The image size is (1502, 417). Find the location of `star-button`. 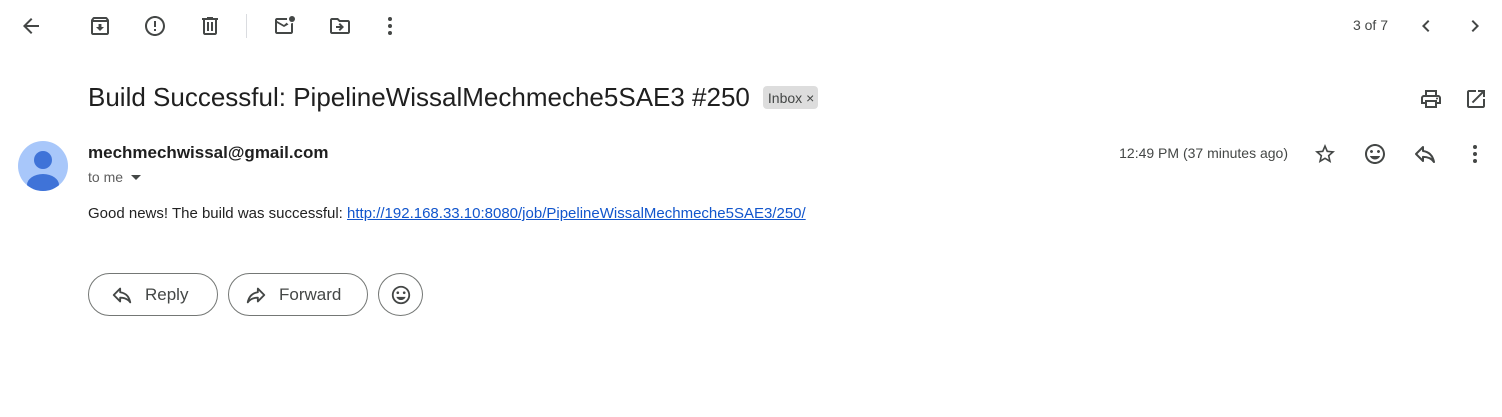

star-button is located at coordinates (1325, 154).